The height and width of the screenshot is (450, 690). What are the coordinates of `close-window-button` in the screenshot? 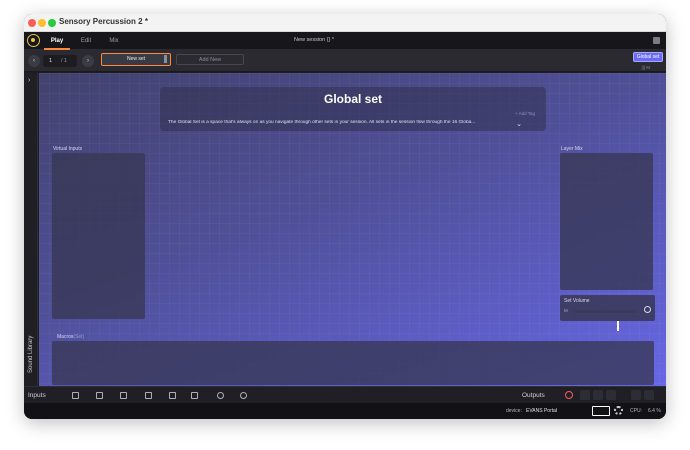 It's located at (32, 23).